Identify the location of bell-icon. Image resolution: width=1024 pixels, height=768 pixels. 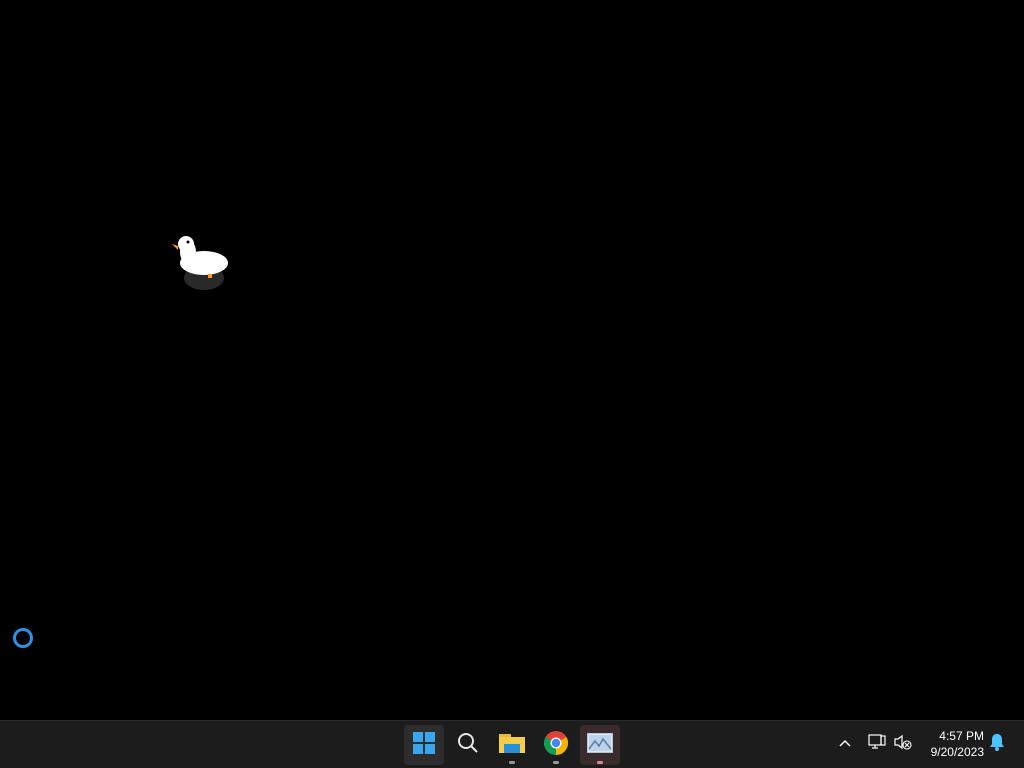
(997, 744).